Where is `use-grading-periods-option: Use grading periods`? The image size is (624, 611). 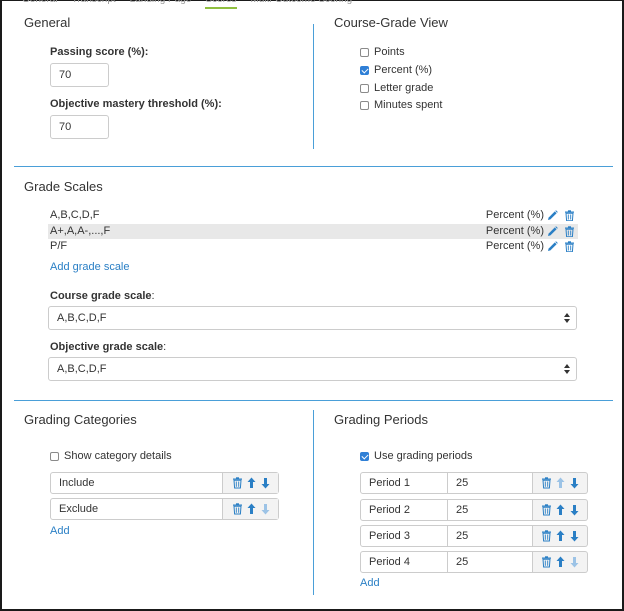
use-grading-periods-option: Use grading periods is located at coordinates (416, 456).